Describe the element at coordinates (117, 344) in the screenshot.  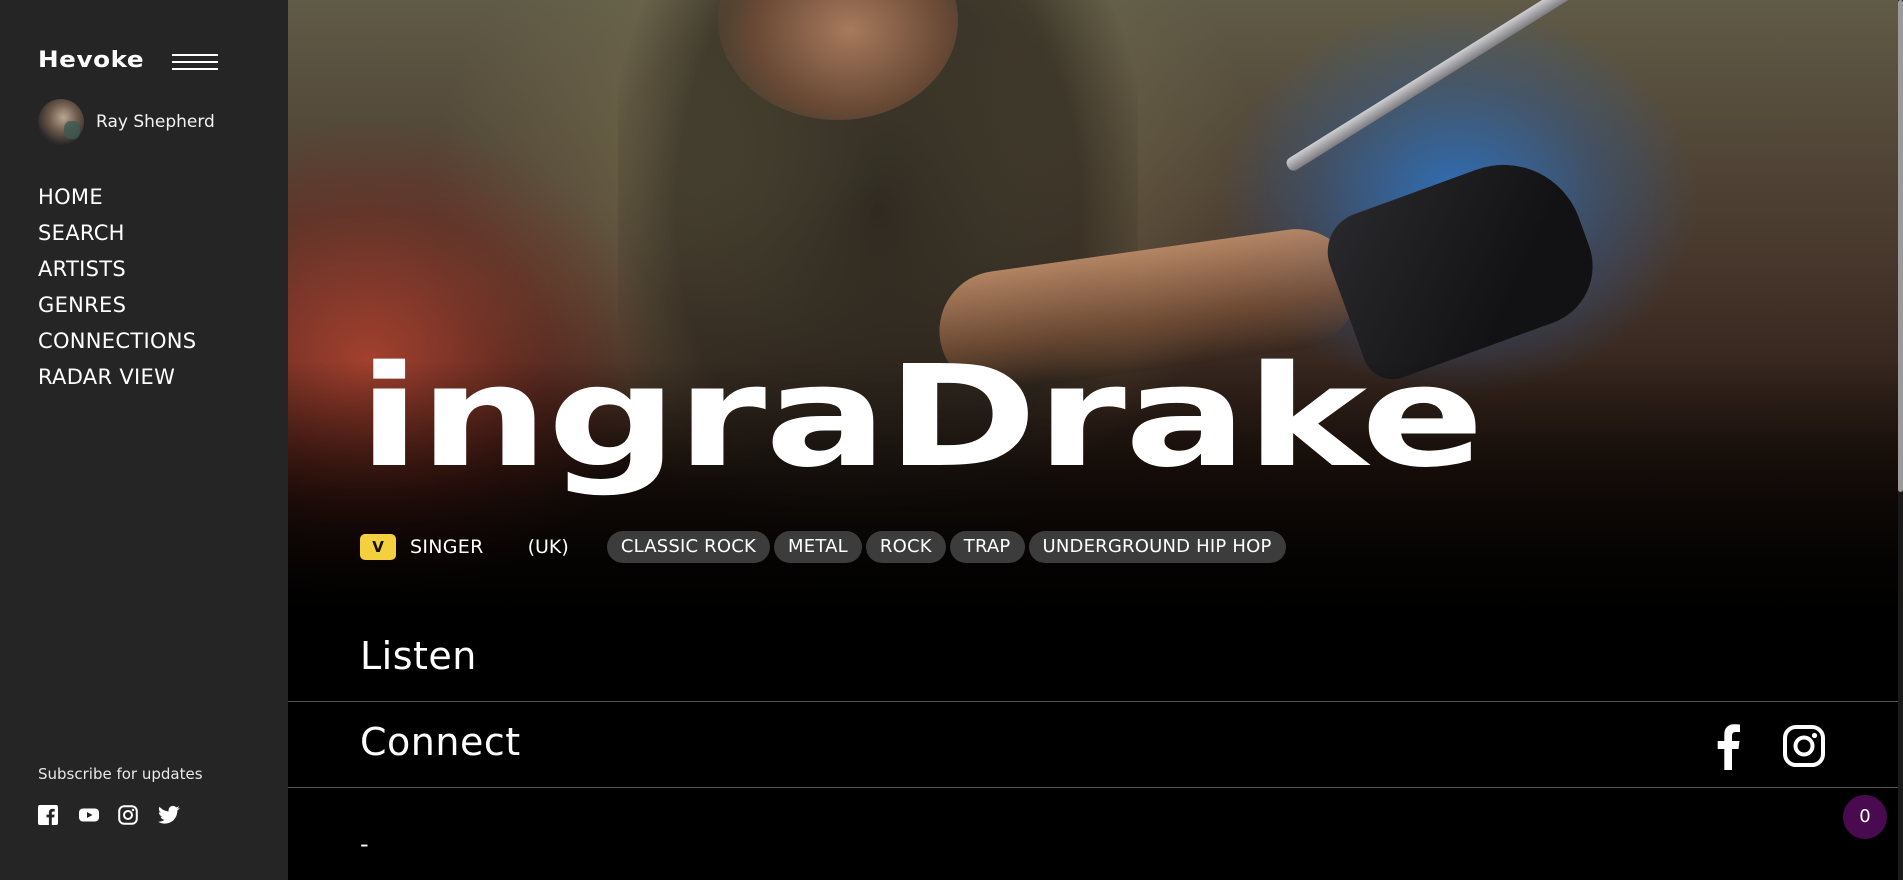
I see `nav-item-connections: CONNECTIONS` at that location.